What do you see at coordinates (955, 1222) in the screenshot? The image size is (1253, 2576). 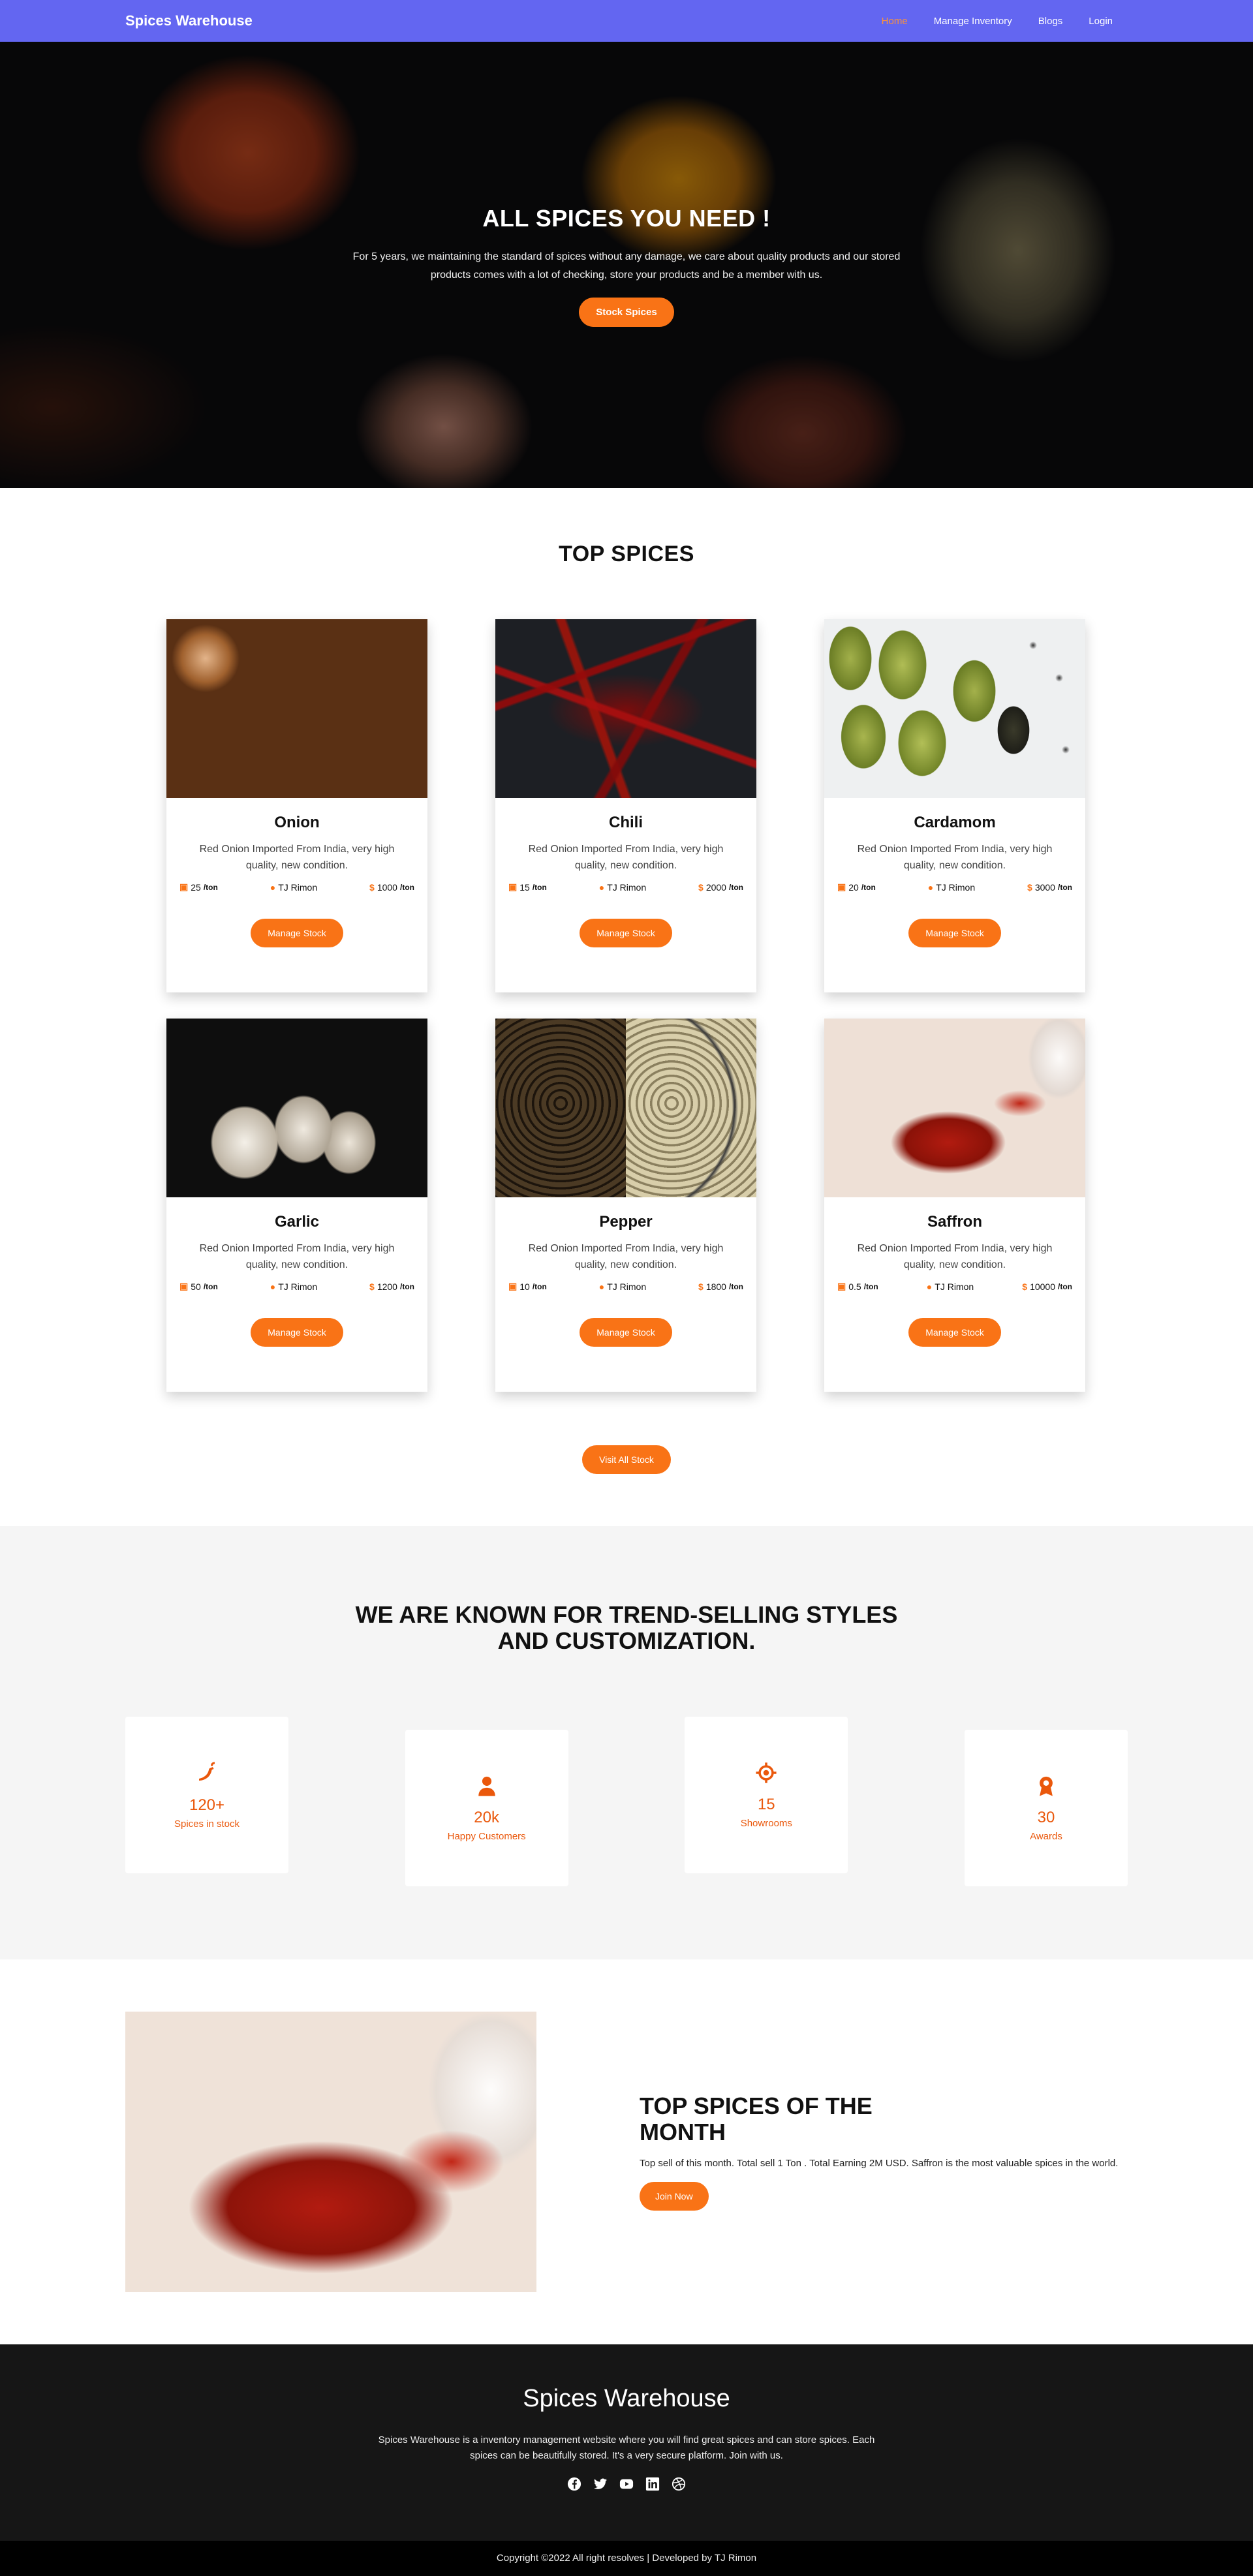 I see `spice-name: Saffron` at bounding box center [955, 1222].